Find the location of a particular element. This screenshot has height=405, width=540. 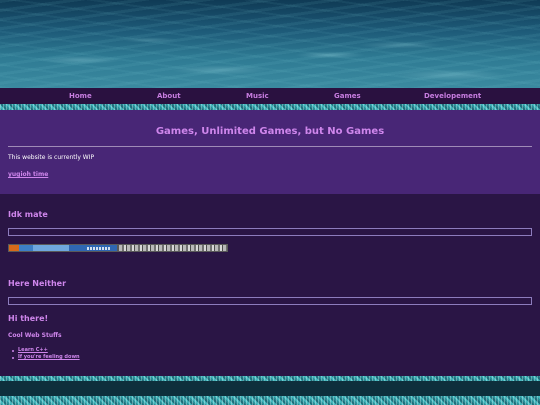

hero-divider is located at coordinates (270, 146).